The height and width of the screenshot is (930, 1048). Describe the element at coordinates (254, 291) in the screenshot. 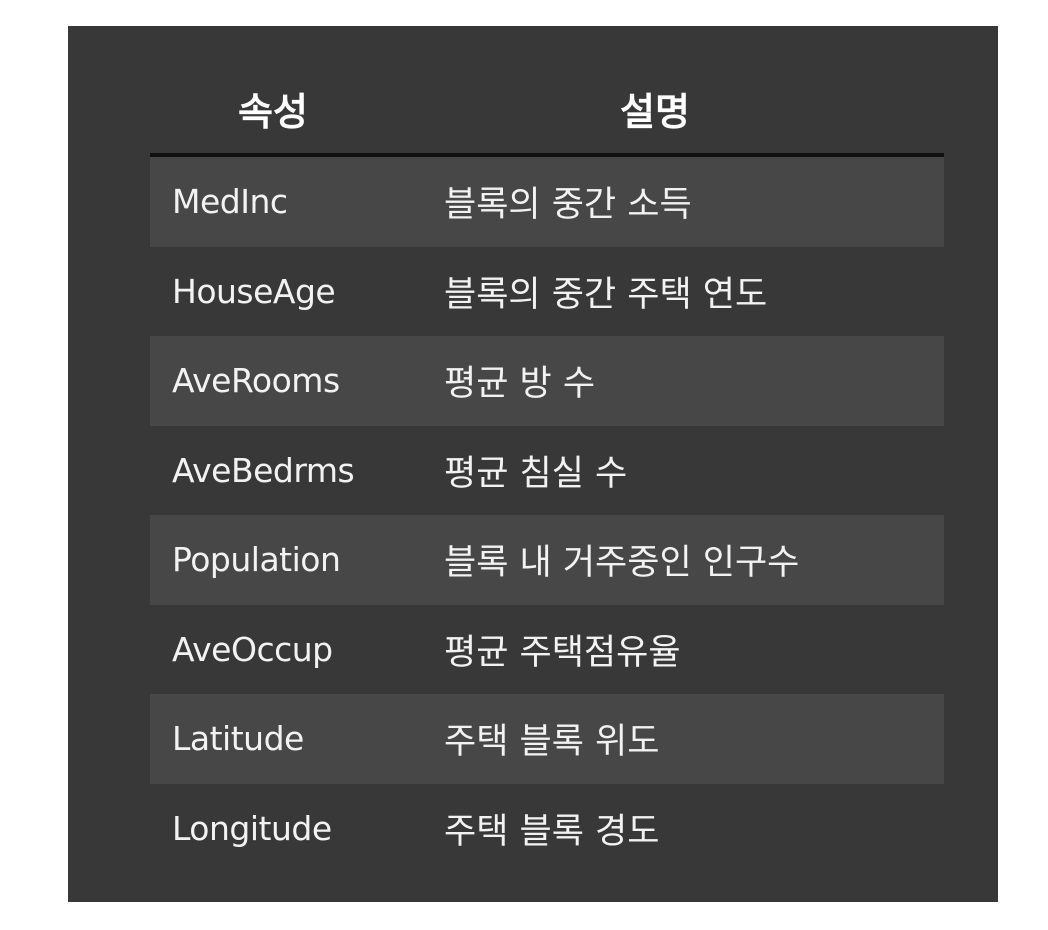

I see `attribute-cell: HouseAge` at that location.